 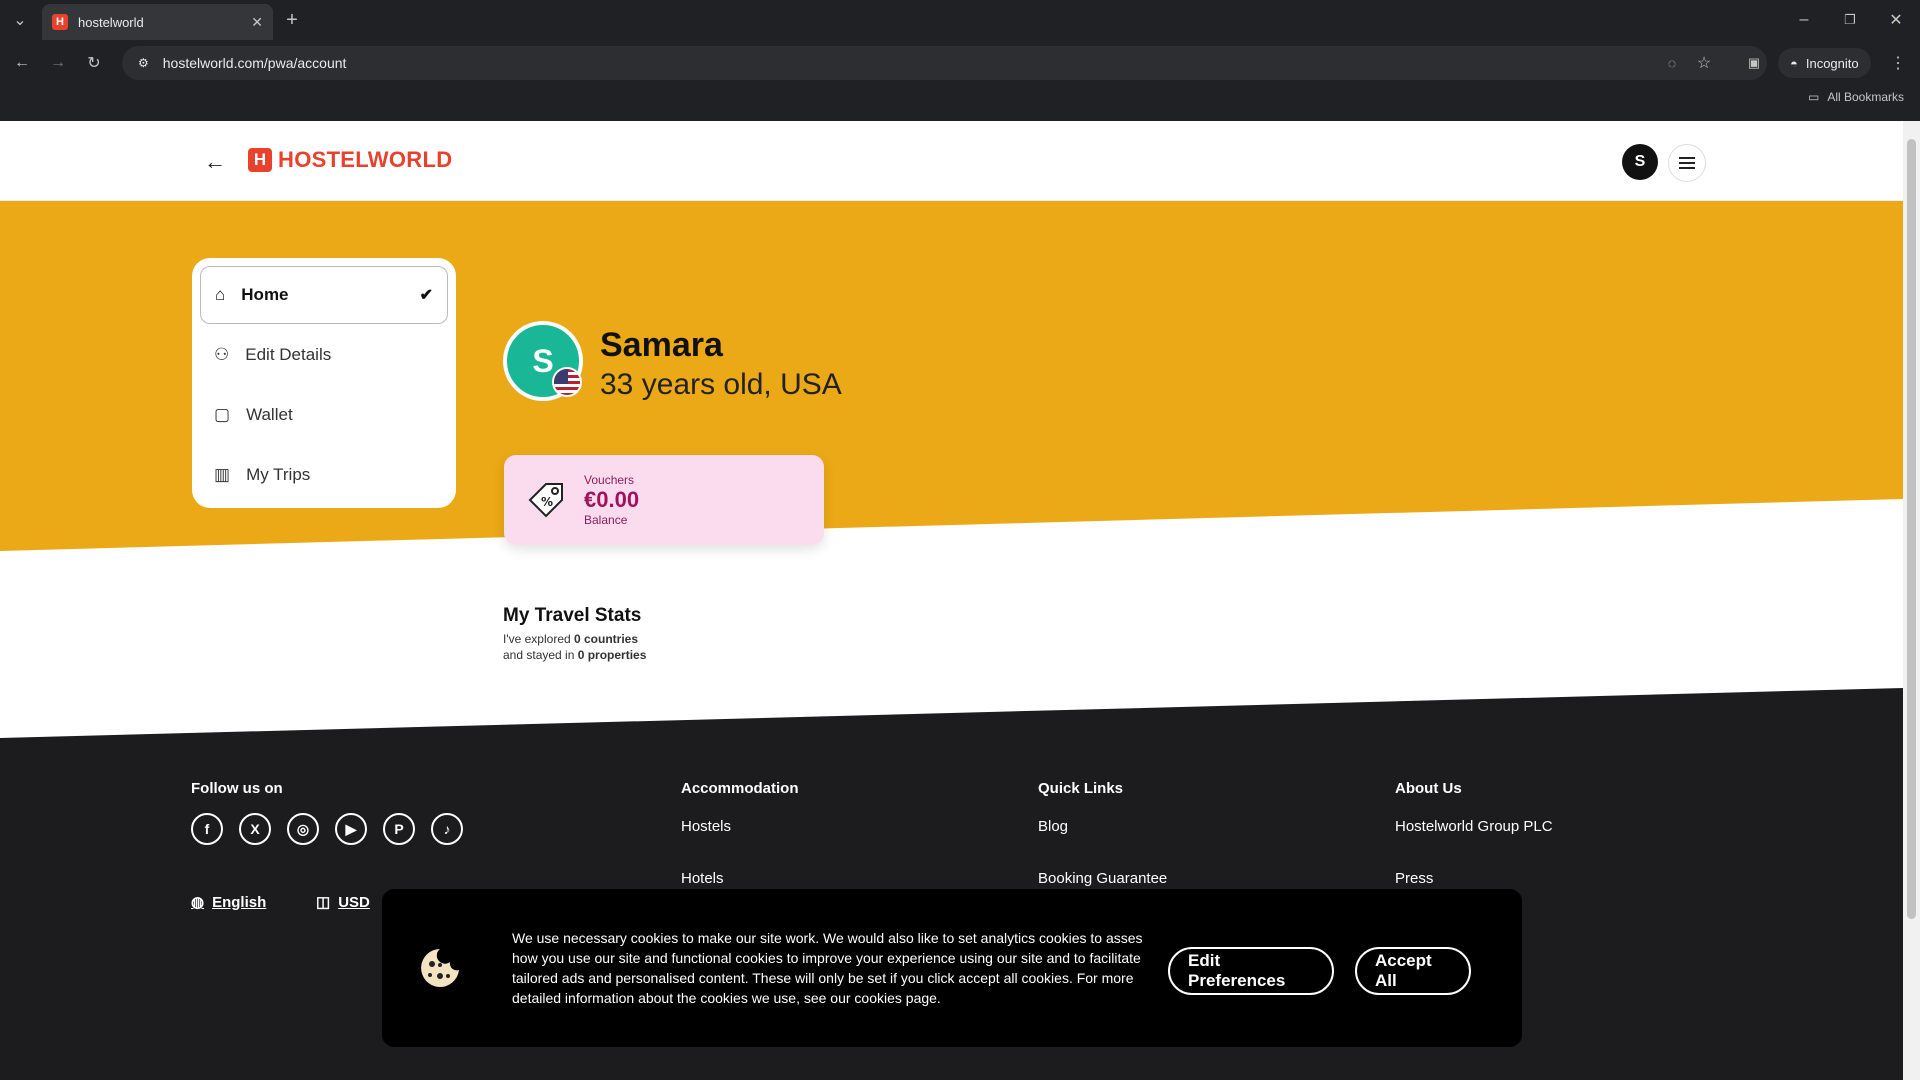 I want to click on hamburger-menu-icon, so click(x=1687, y=163).